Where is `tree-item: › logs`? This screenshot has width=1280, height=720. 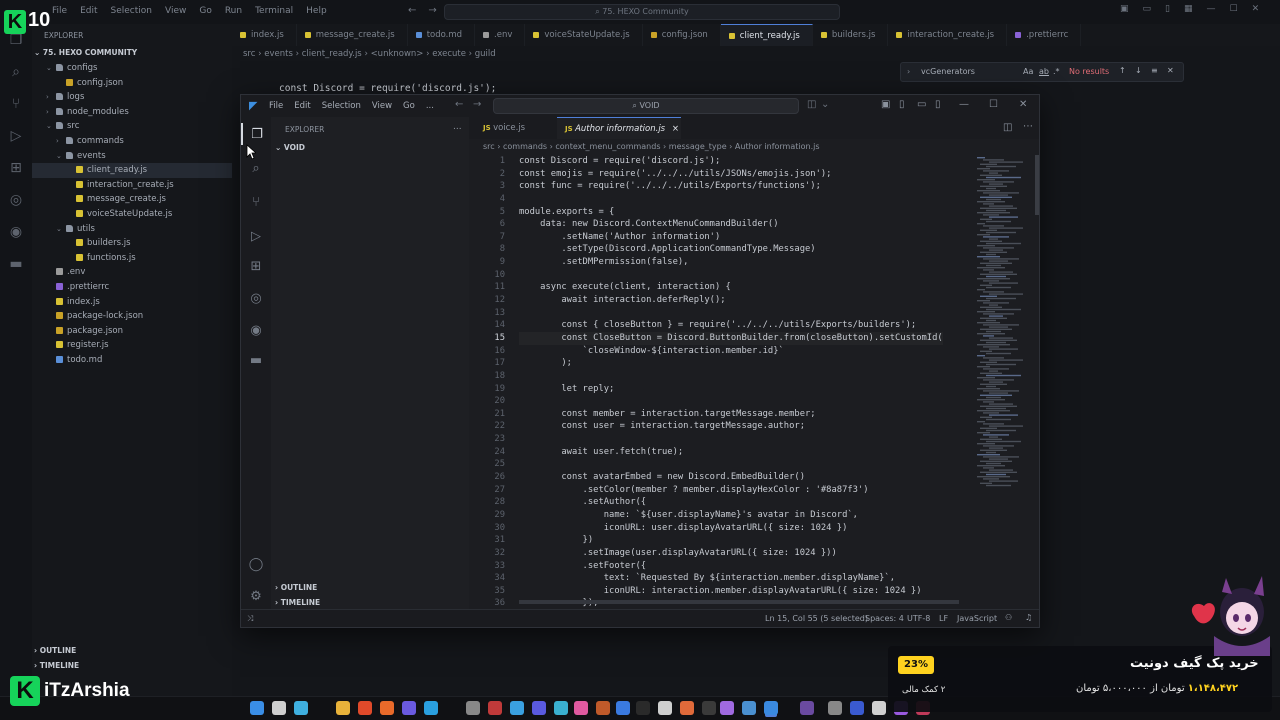 tree-item: › logs is located at coordinates (132, 97).